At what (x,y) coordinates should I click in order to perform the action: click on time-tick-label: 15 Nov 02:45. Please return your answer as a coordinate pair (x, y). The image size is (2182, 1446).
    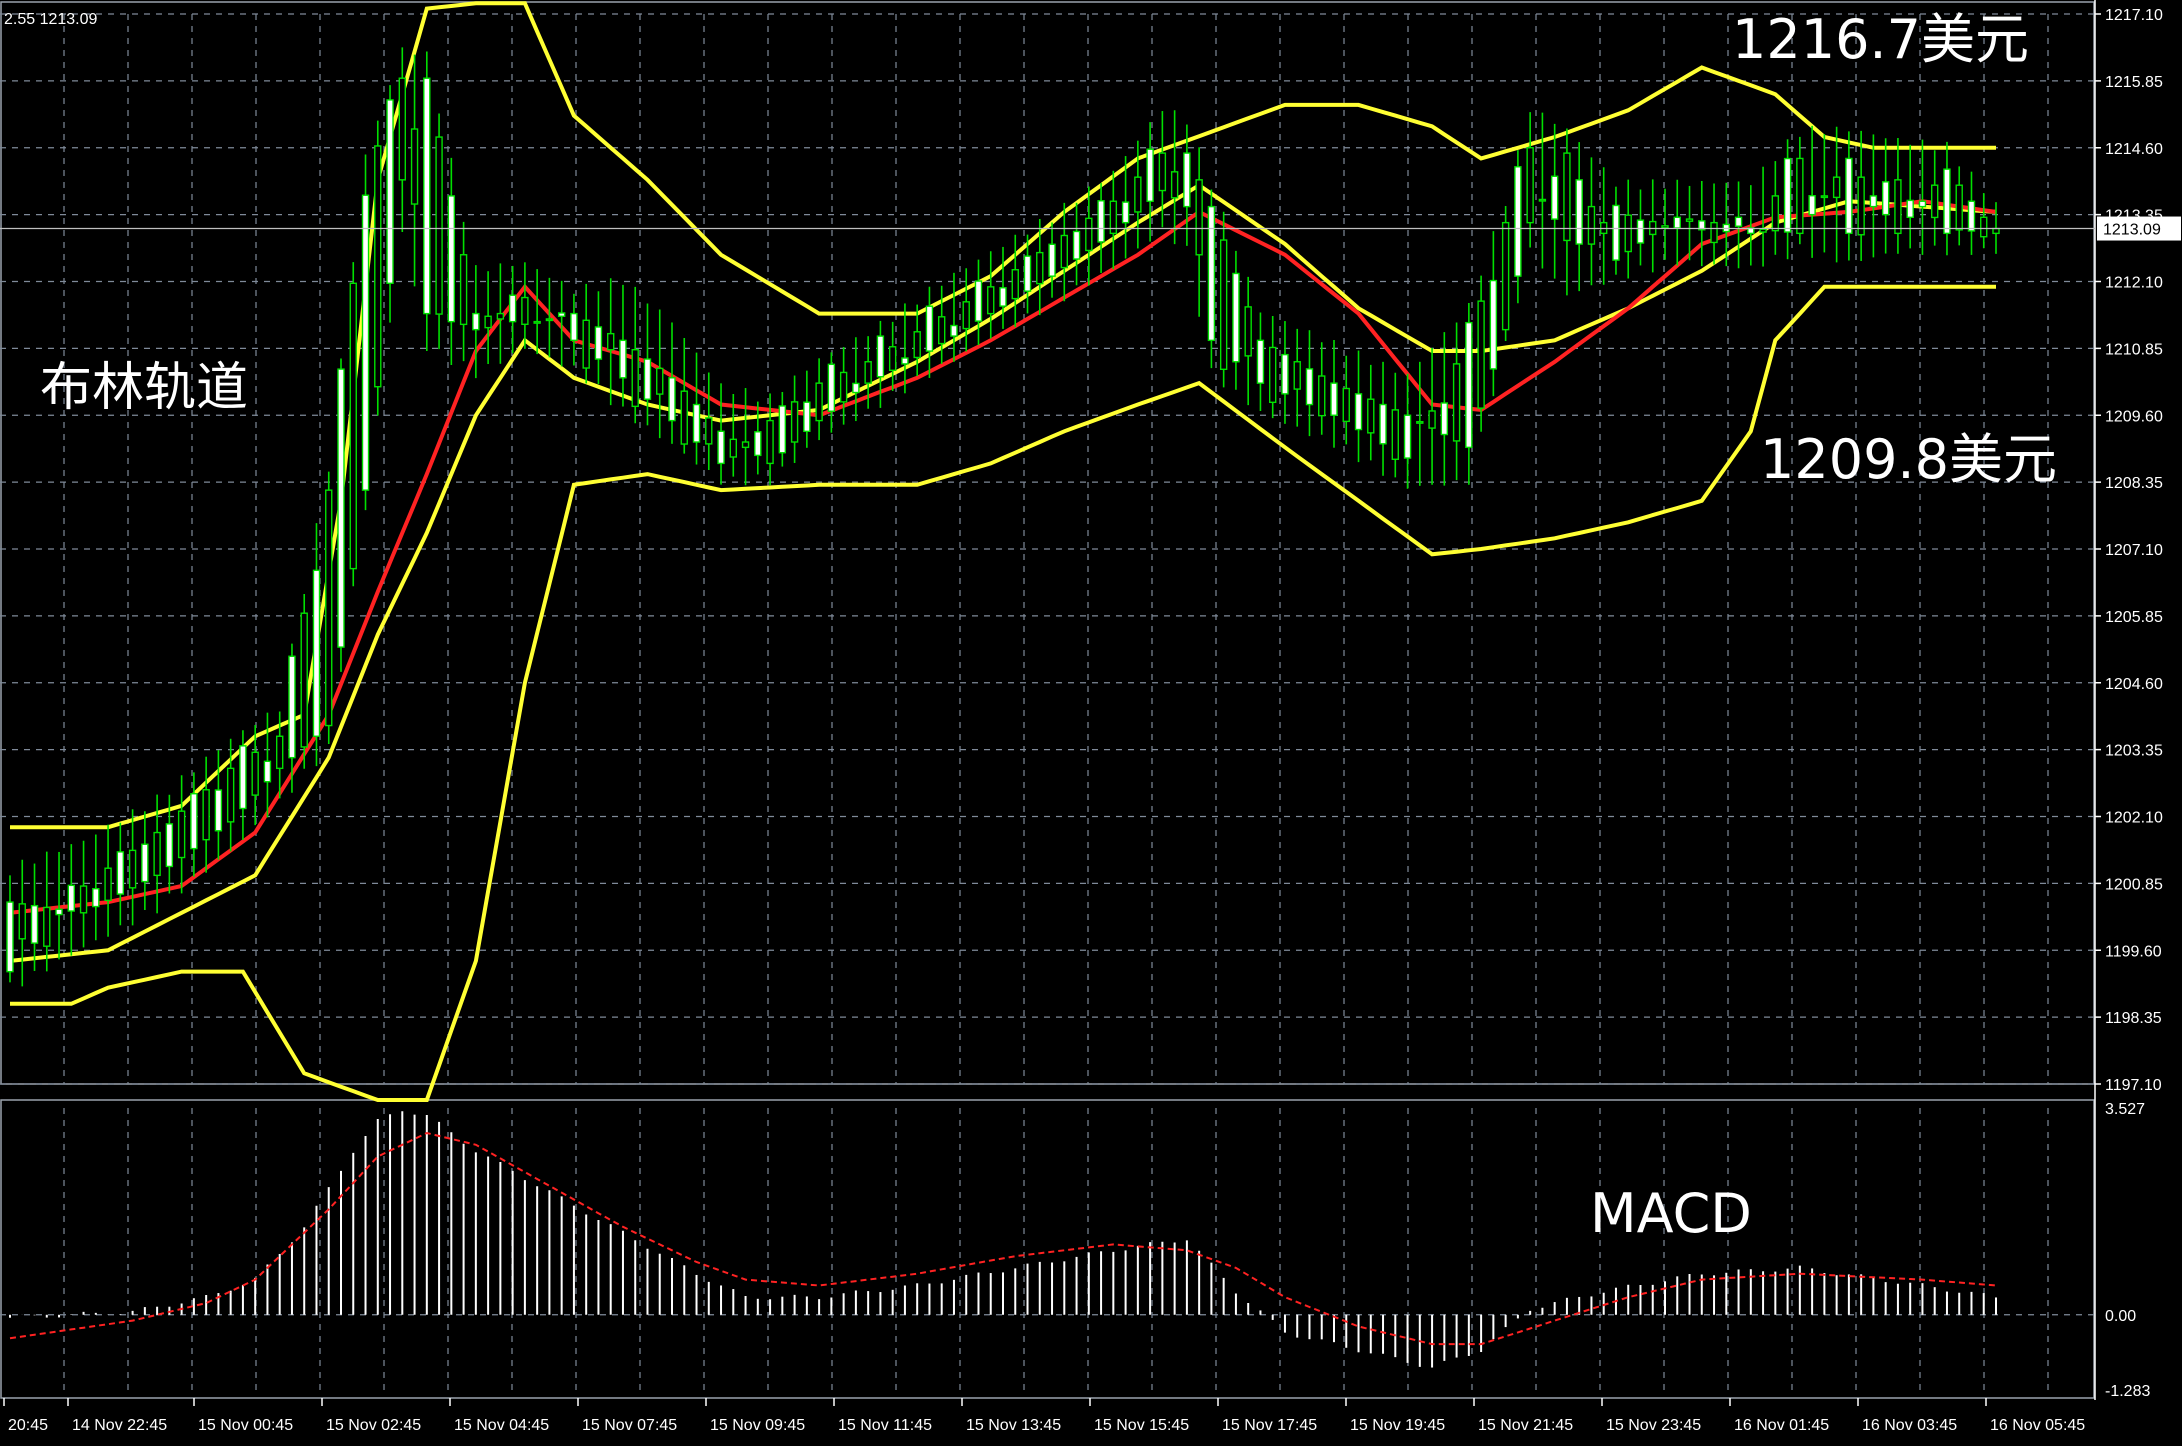
    Looking at the image, I should click on (373, 1425).